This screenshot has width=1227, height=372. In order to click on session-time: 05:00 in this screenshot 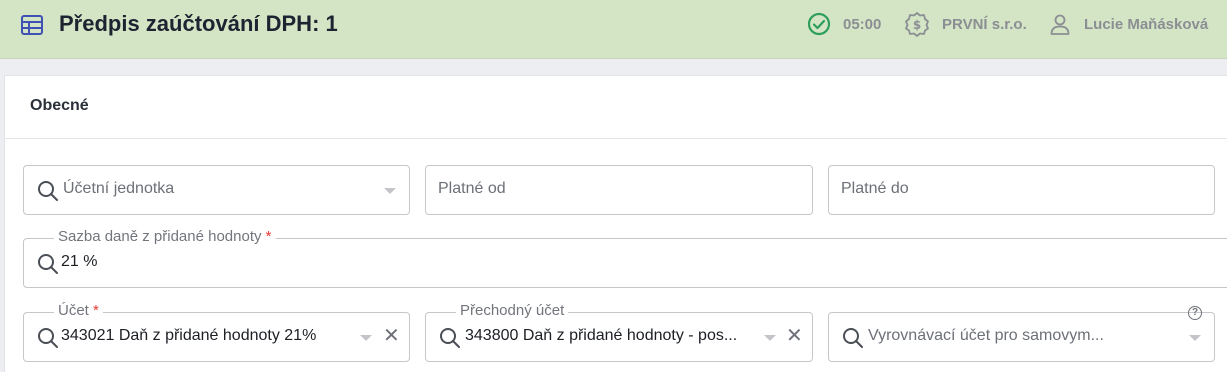, I will do `click(862, 24)`.